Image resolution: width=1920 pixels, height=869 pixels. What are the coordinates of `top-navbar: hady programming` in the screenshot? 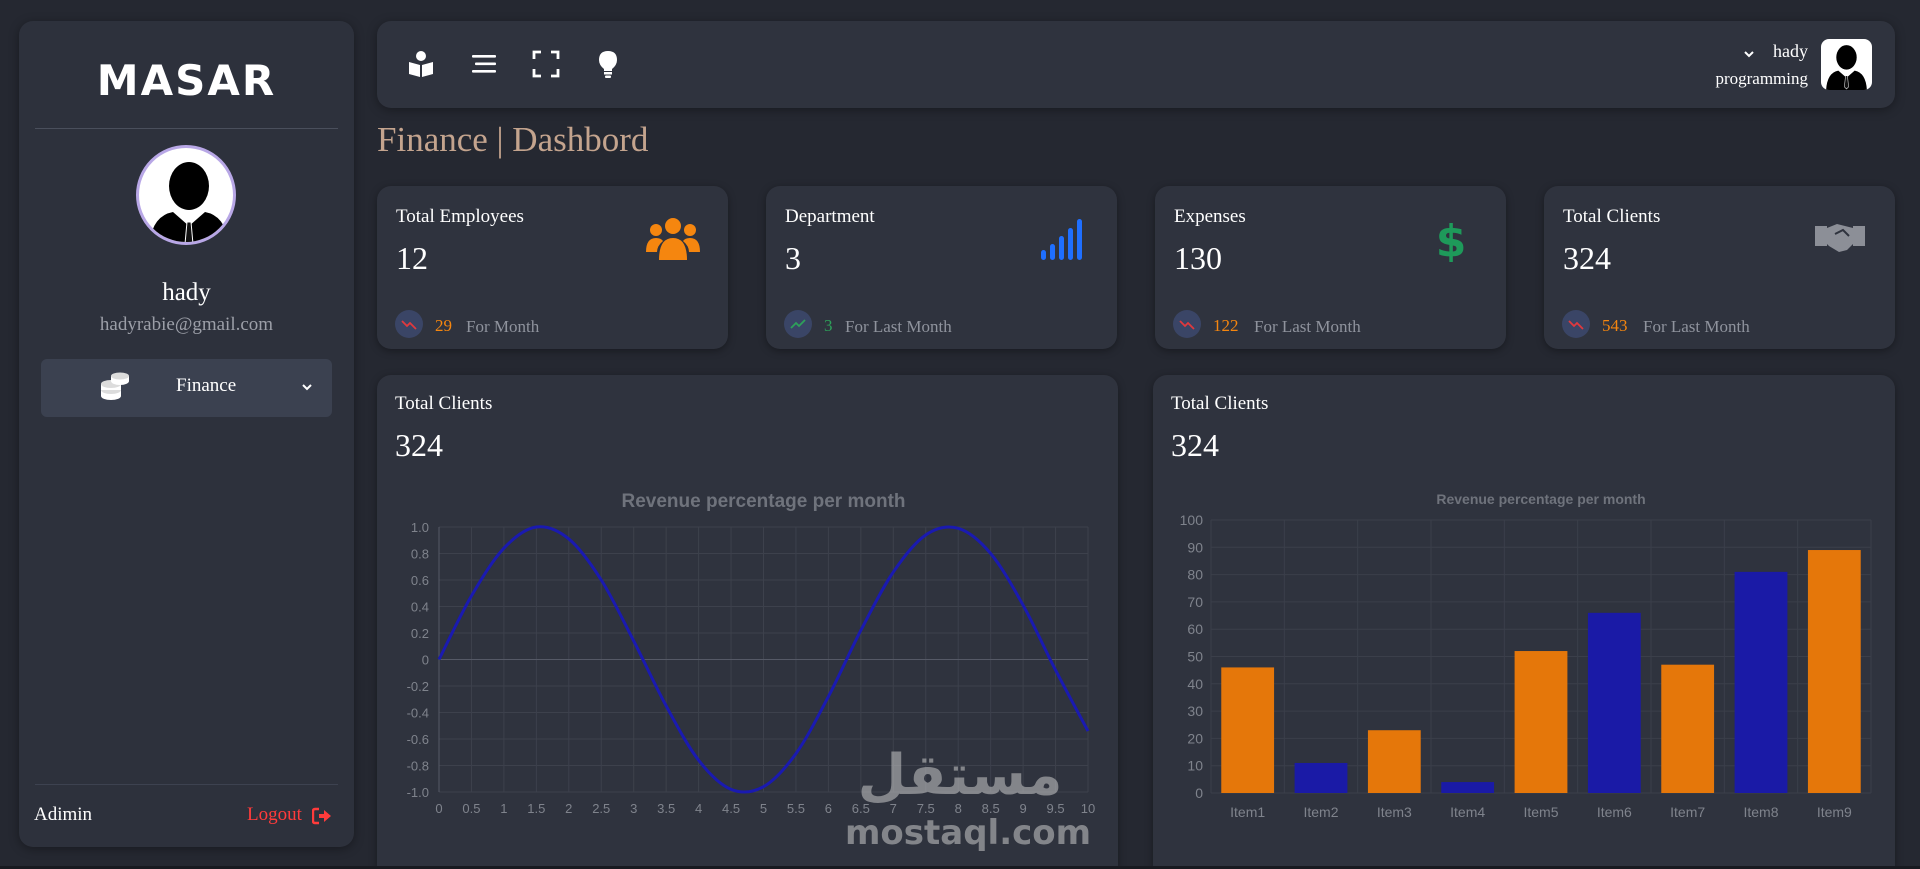 It's located at (1136, 64).